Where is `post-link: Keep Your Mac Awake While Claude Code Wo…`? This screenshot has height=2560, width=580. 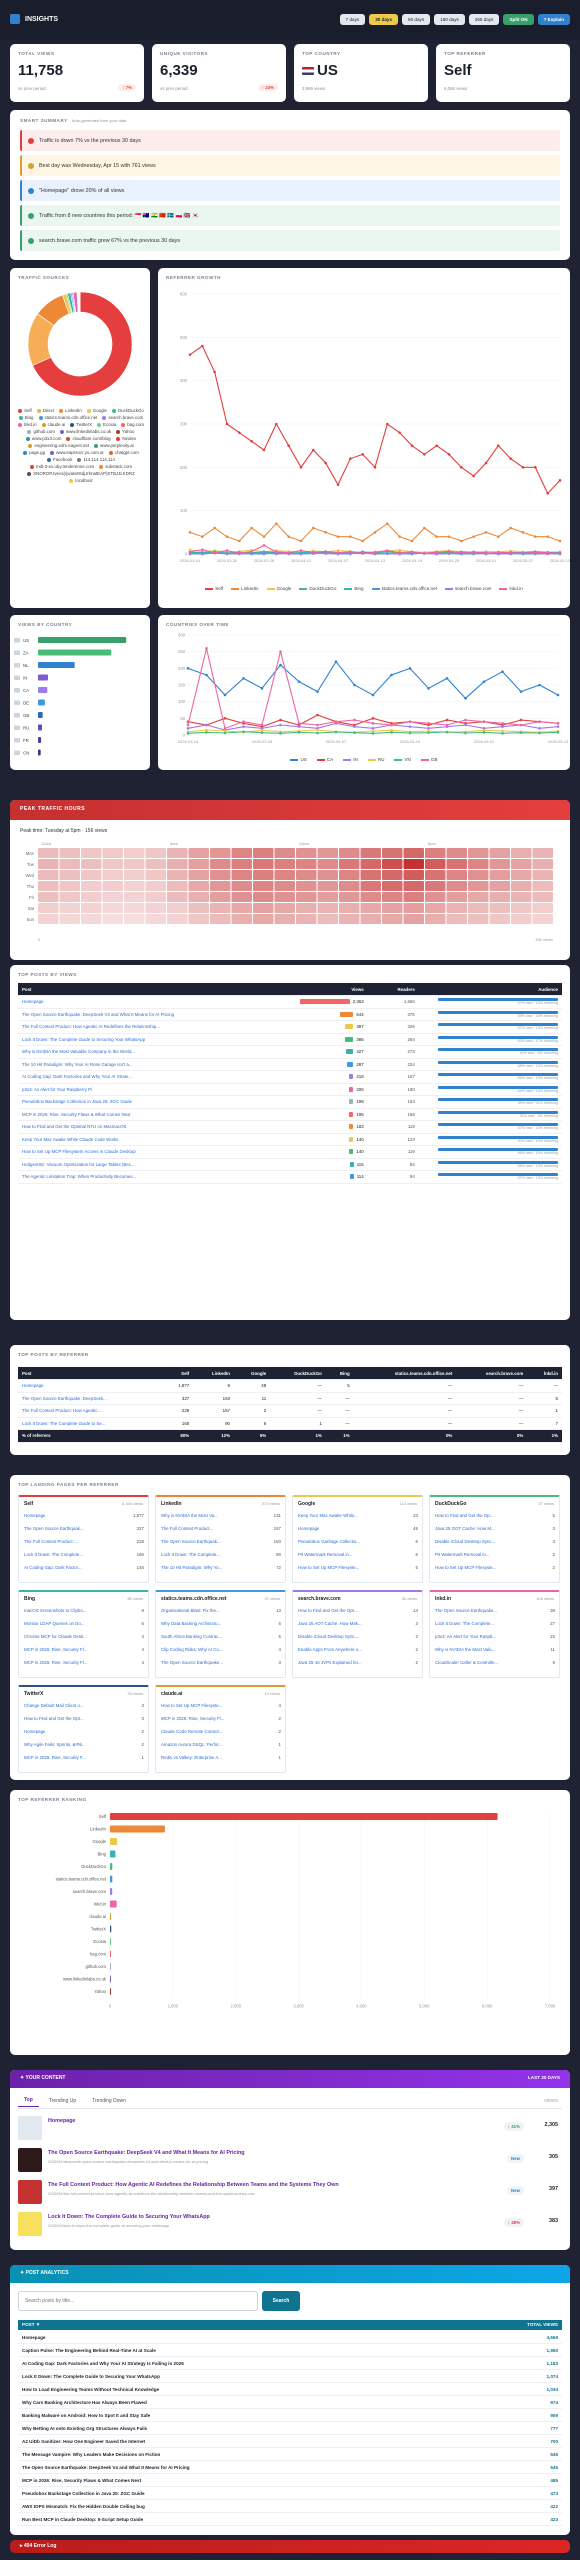 post-link: Keep Your Mac Awake While Claude Code Wo… is located at coordinates (70, 1139).